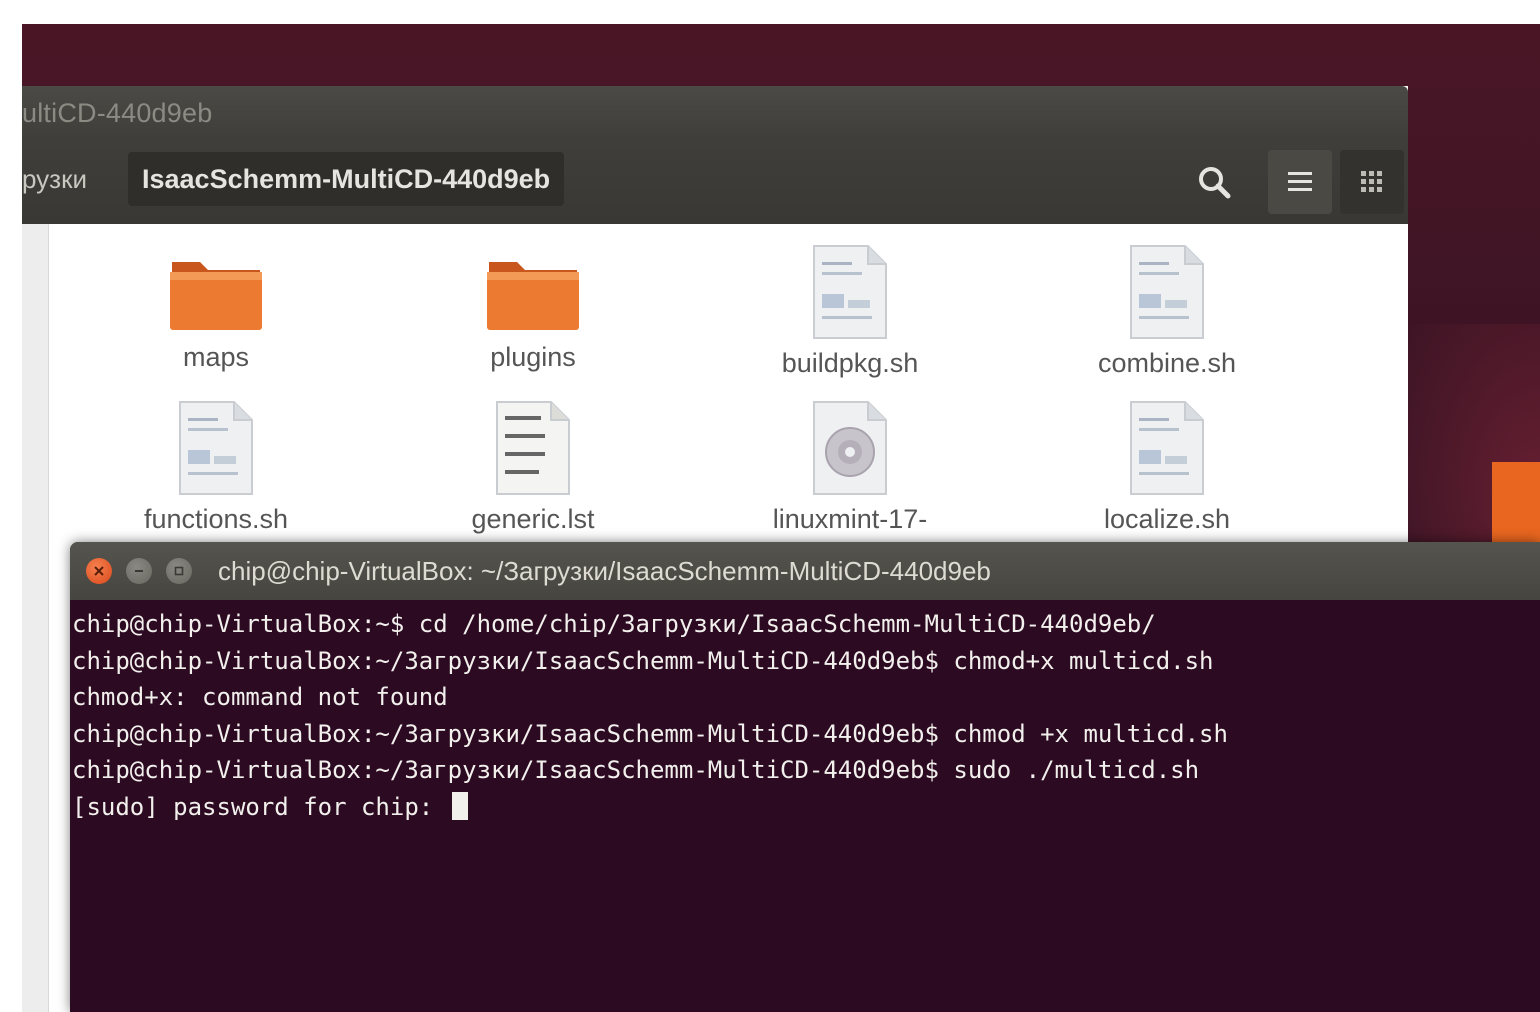 This screenshot has width=1540, height=1012. I want to click on grid-view-button, so click(1372, 182).